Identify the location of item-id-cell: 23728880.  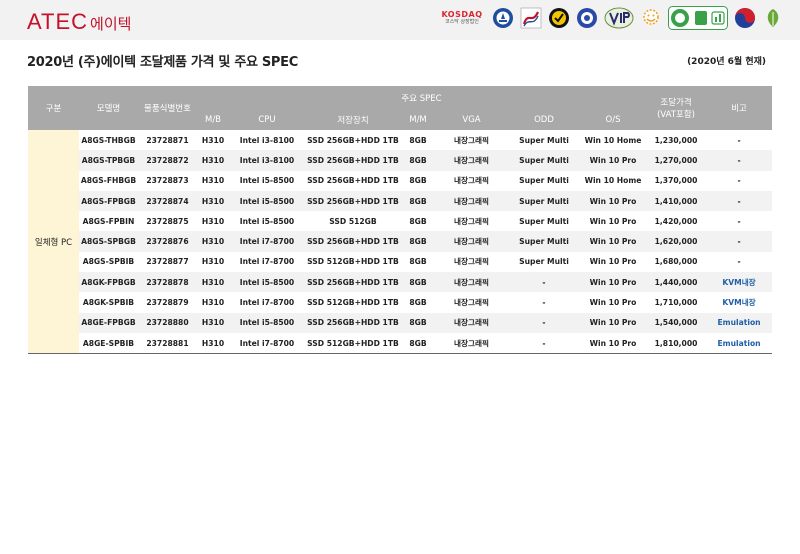
(167, 322).